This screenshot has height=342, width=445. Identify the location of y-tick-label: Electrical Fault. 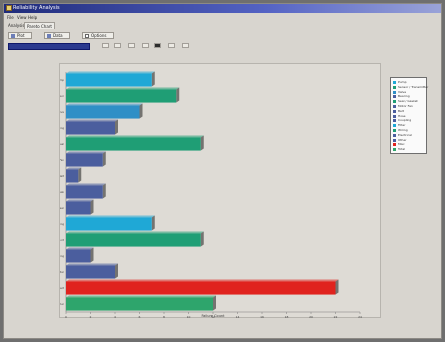
(62, 288).